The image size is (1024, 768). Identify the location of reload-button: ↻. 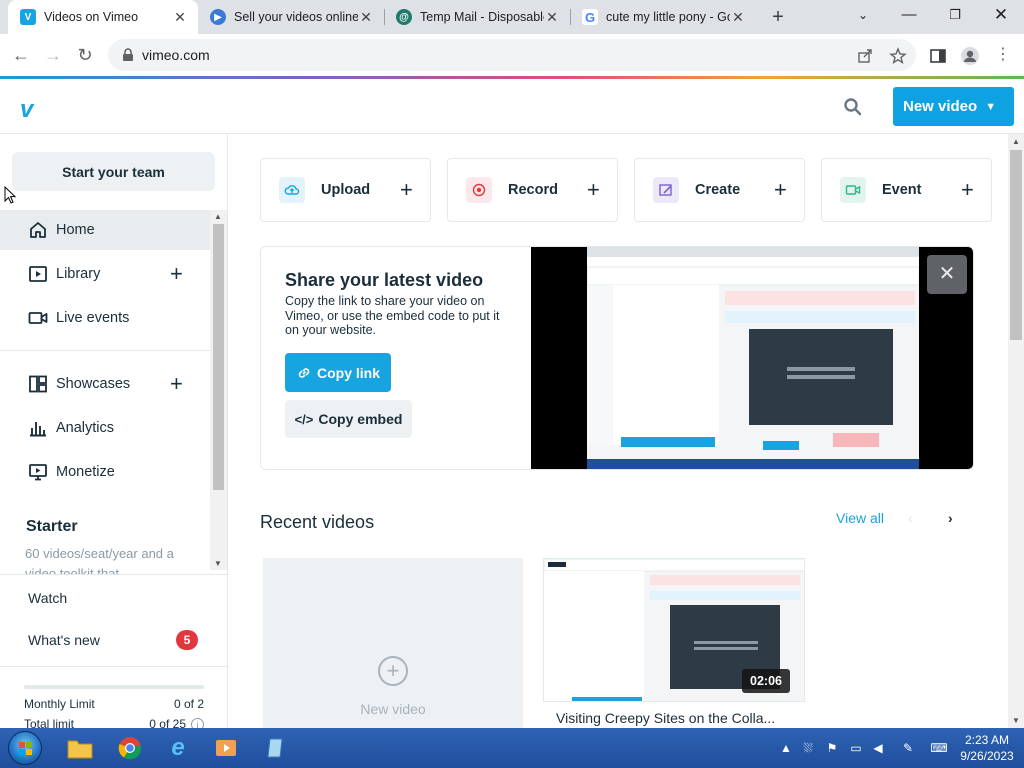
(85, 55).